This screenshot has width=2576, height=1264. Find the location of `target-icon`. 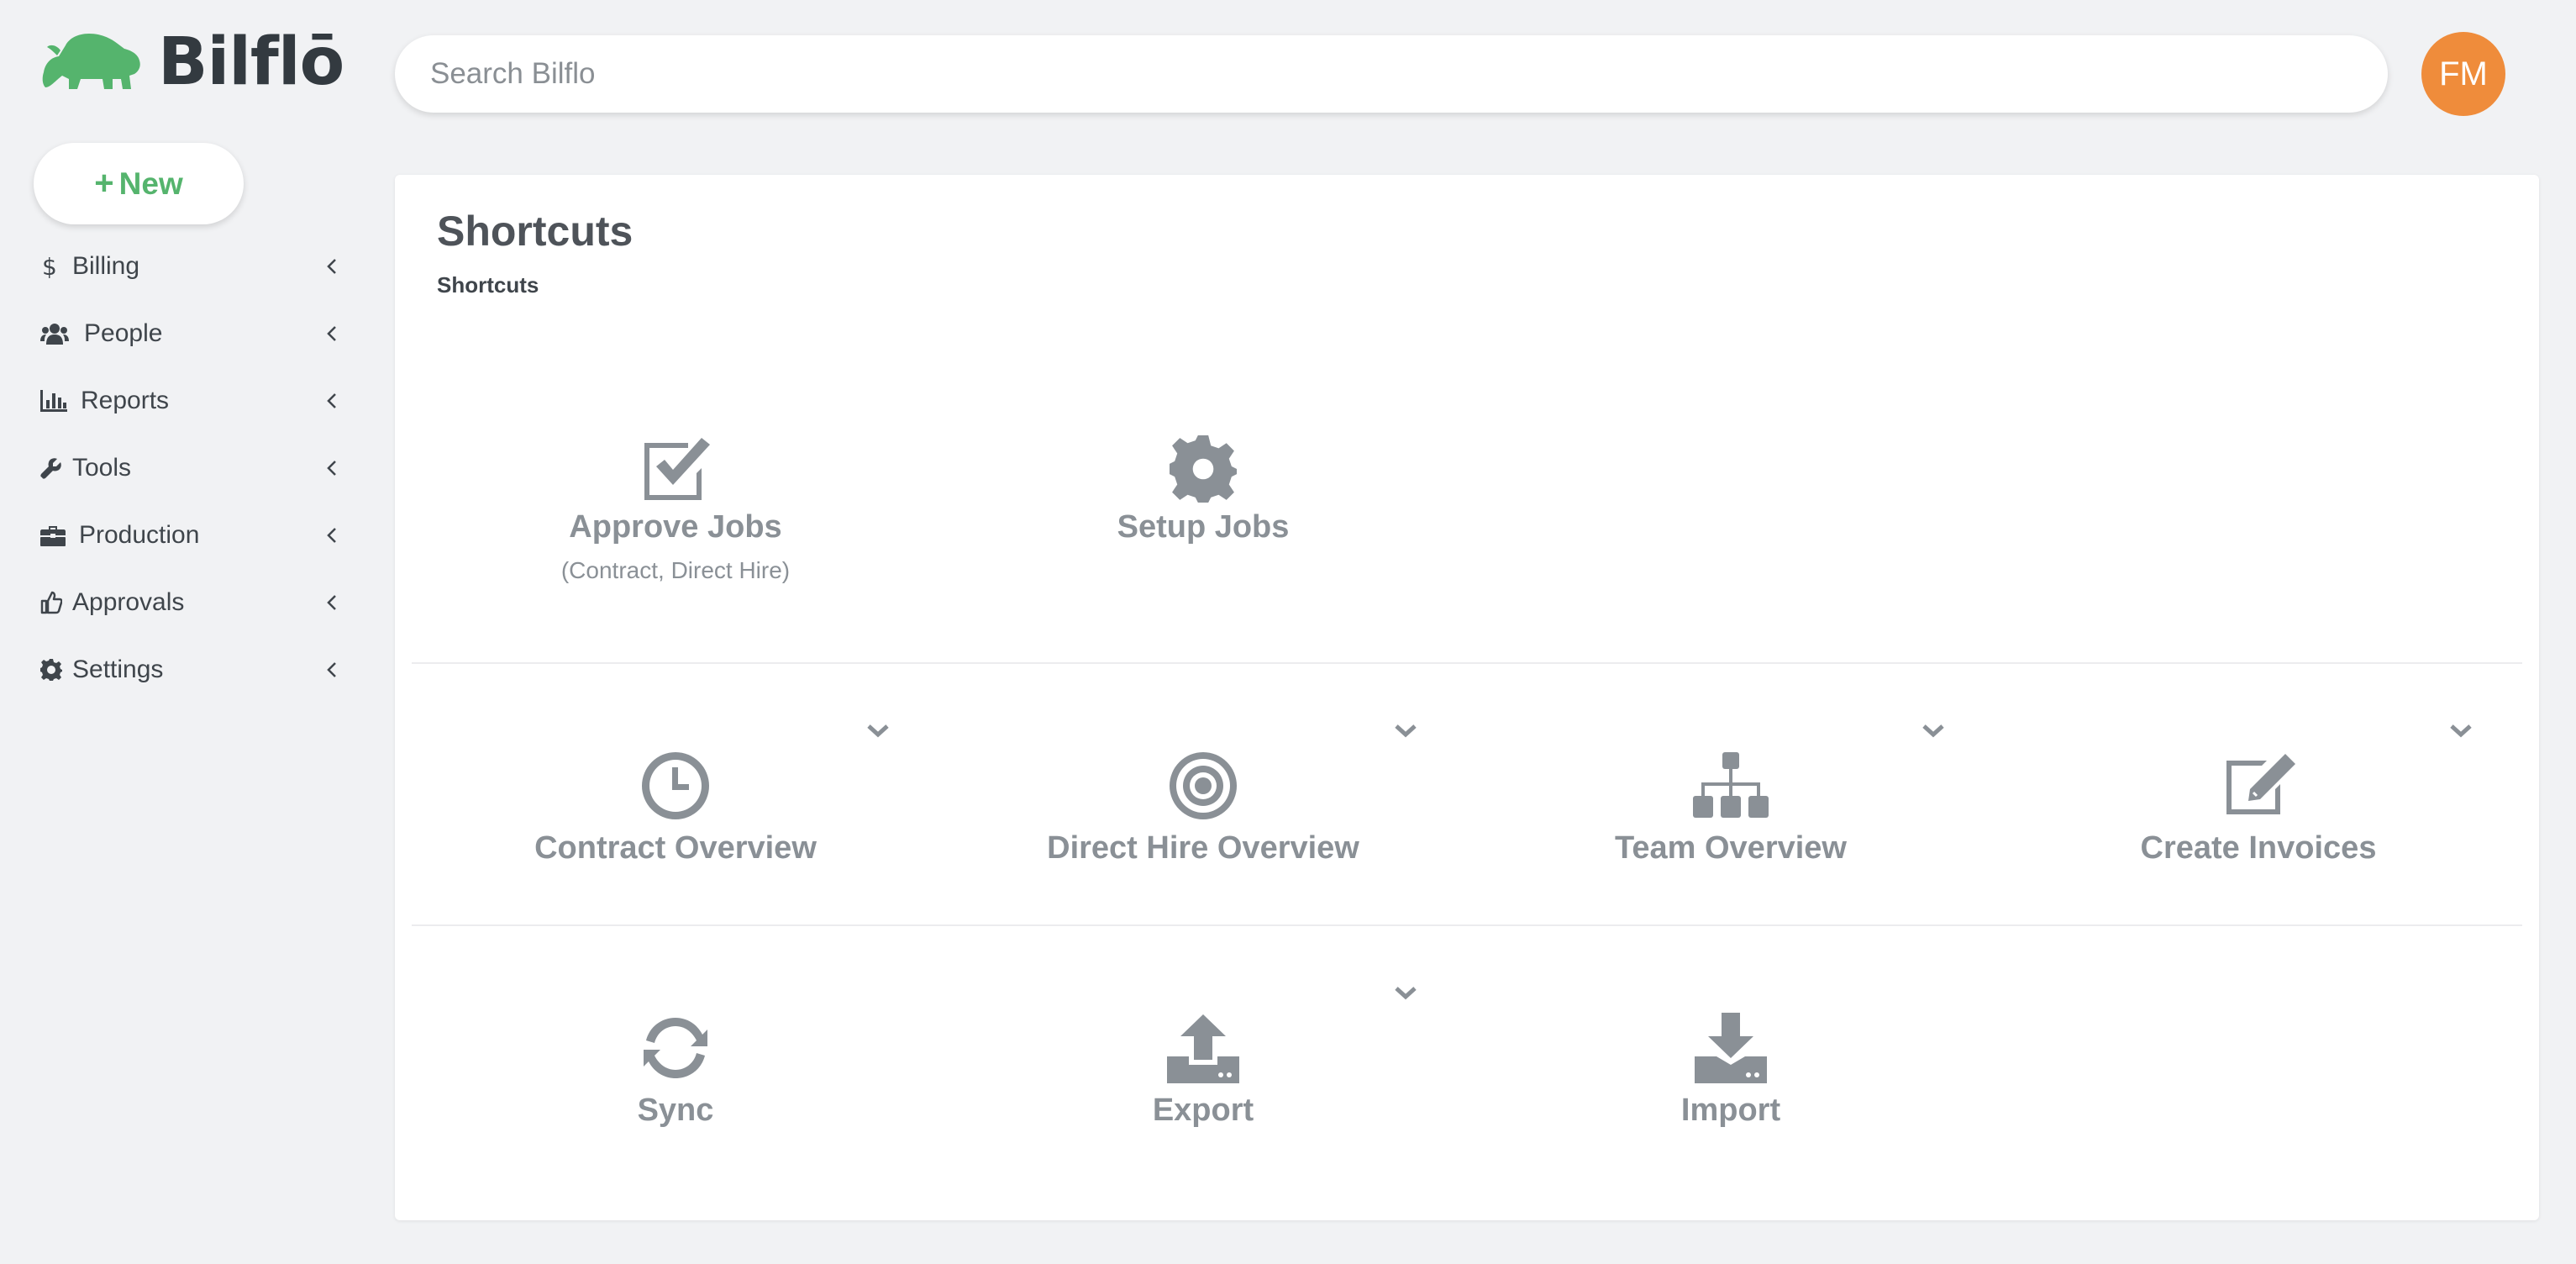

target-icon is located at coordinates (1203, 786).